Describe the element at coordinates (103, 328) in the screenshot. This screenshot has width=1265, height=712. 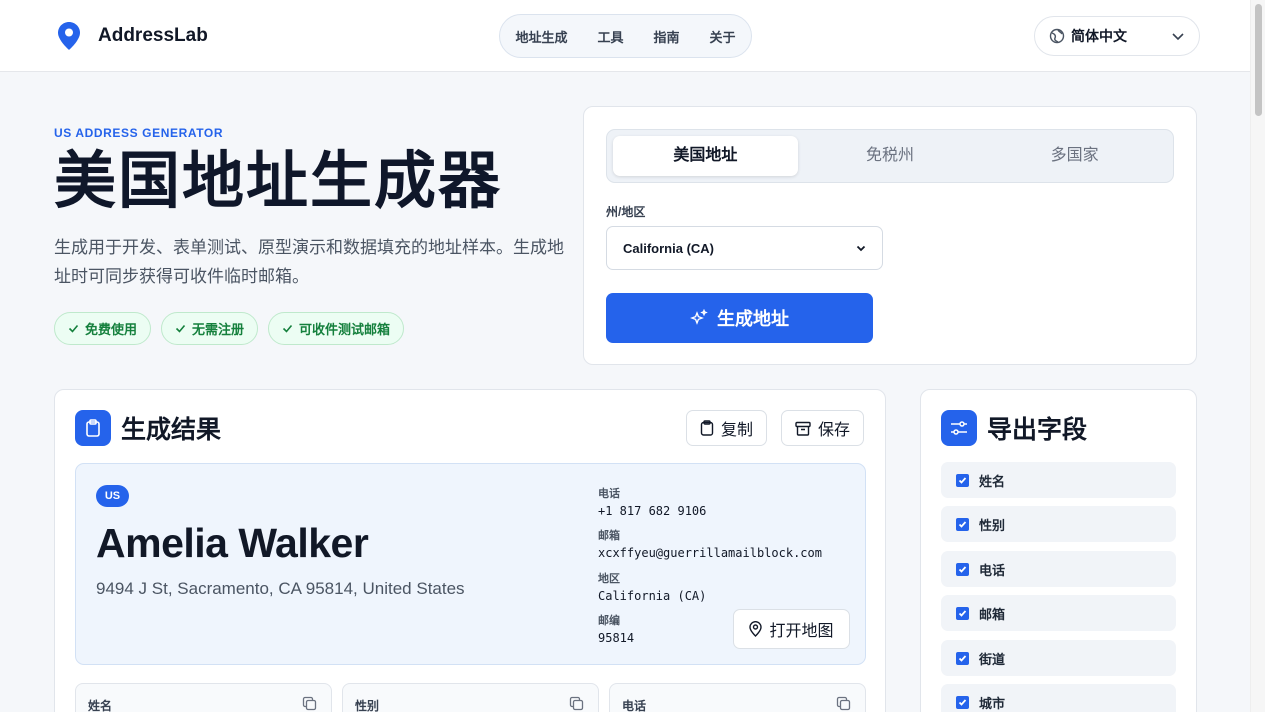
I see `feature-badge: 免费使用` at that location.